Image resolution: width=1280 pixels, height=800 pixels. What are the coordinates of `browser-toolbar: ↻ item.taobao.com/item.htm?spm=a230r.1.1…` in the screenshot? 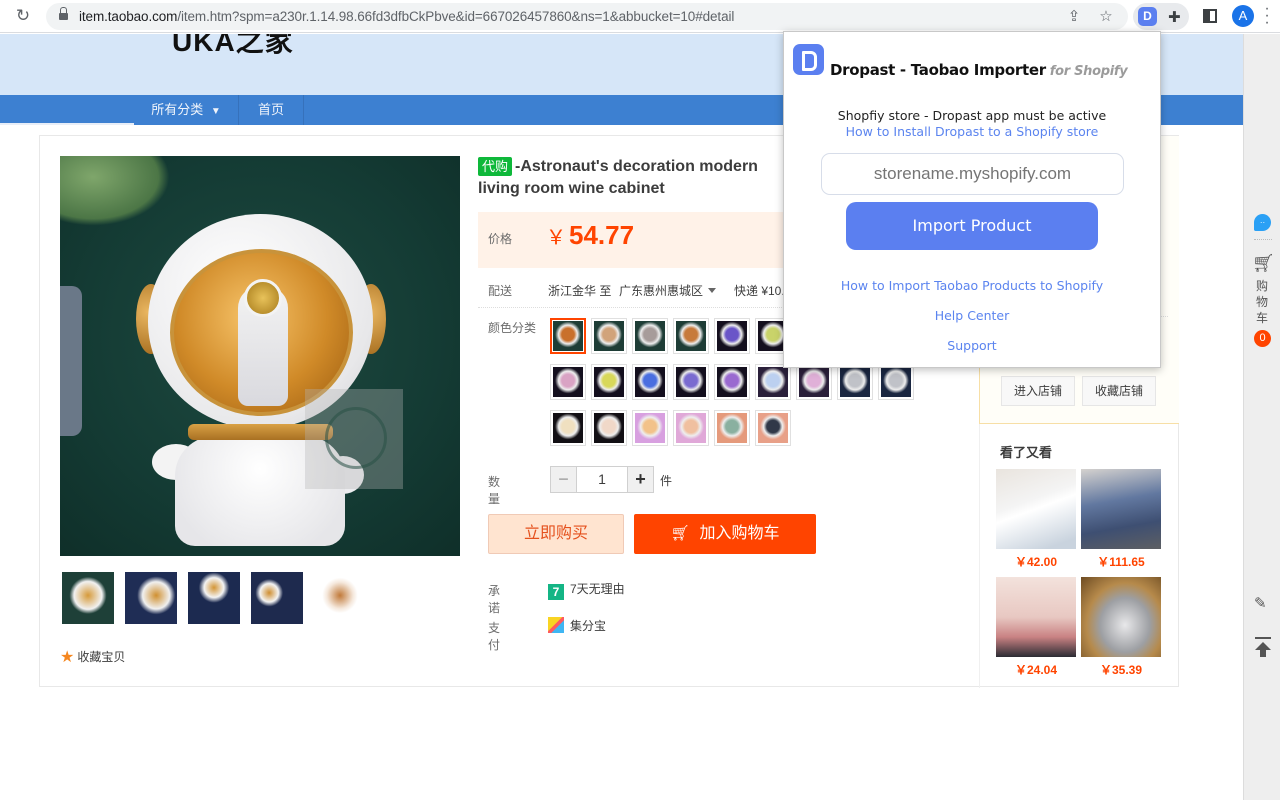 It's located at (640, 16).